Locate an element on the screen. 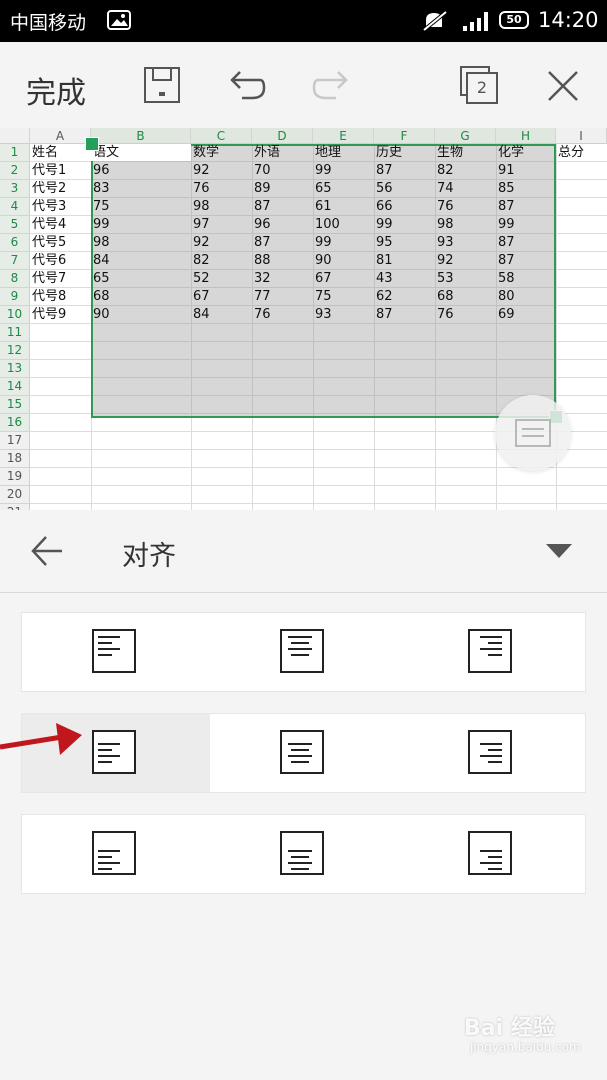 The width and height of the screenshot is (607, 1080). row-header: 13 is located at coordinates (15, 369).